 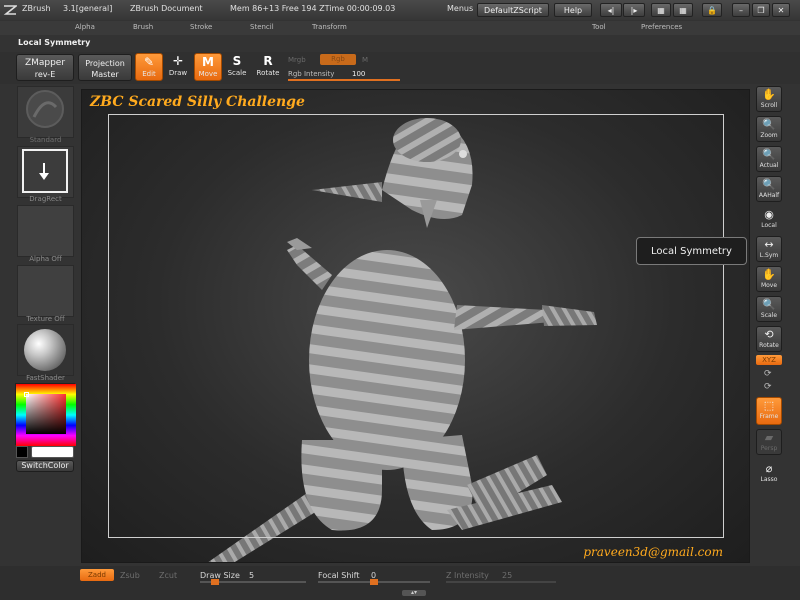 I want to click on move-label: Move, so click(x=208, y=74).